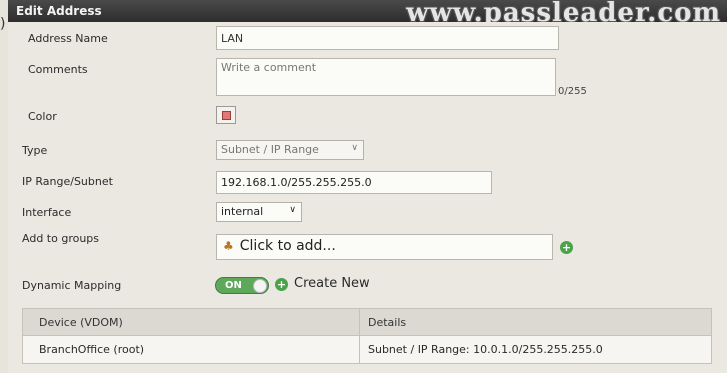 The image size is (727, 373). I want to click on interface-select-value: internal, so click(242, 211).